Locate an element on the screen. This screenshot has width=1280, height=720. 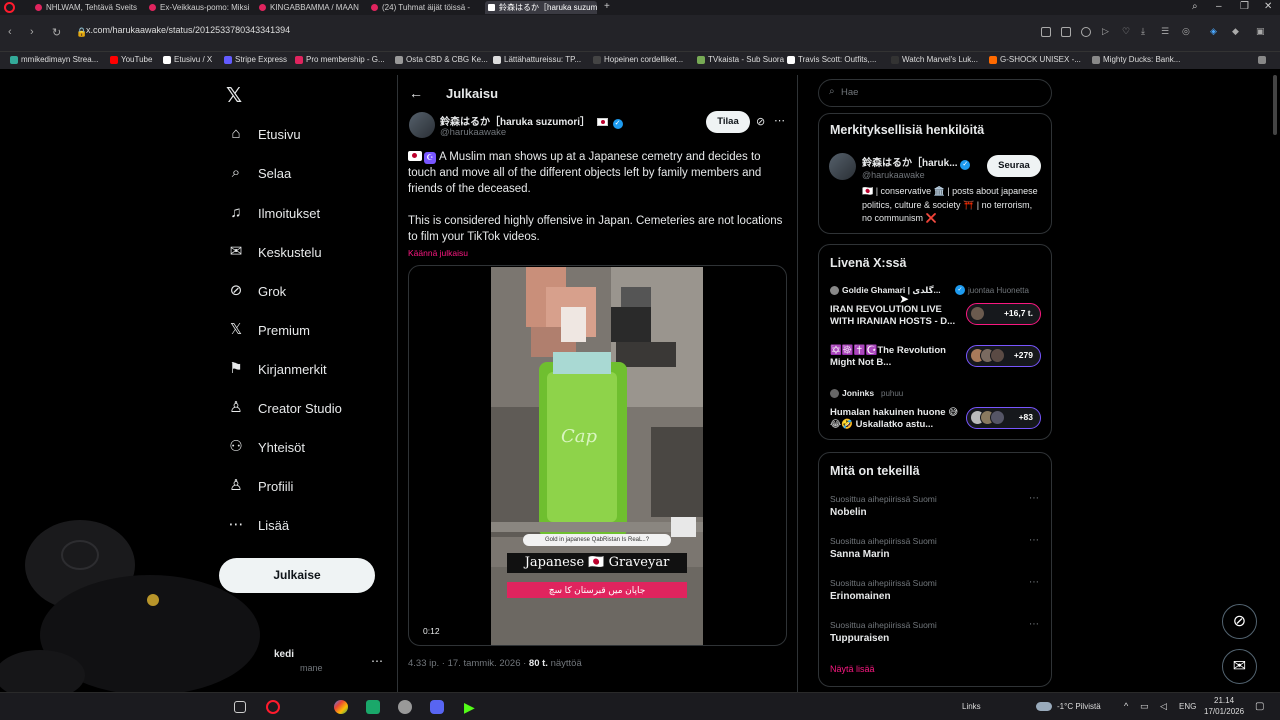
author-handle: @harukaawake is located at coordinates (473, 132).